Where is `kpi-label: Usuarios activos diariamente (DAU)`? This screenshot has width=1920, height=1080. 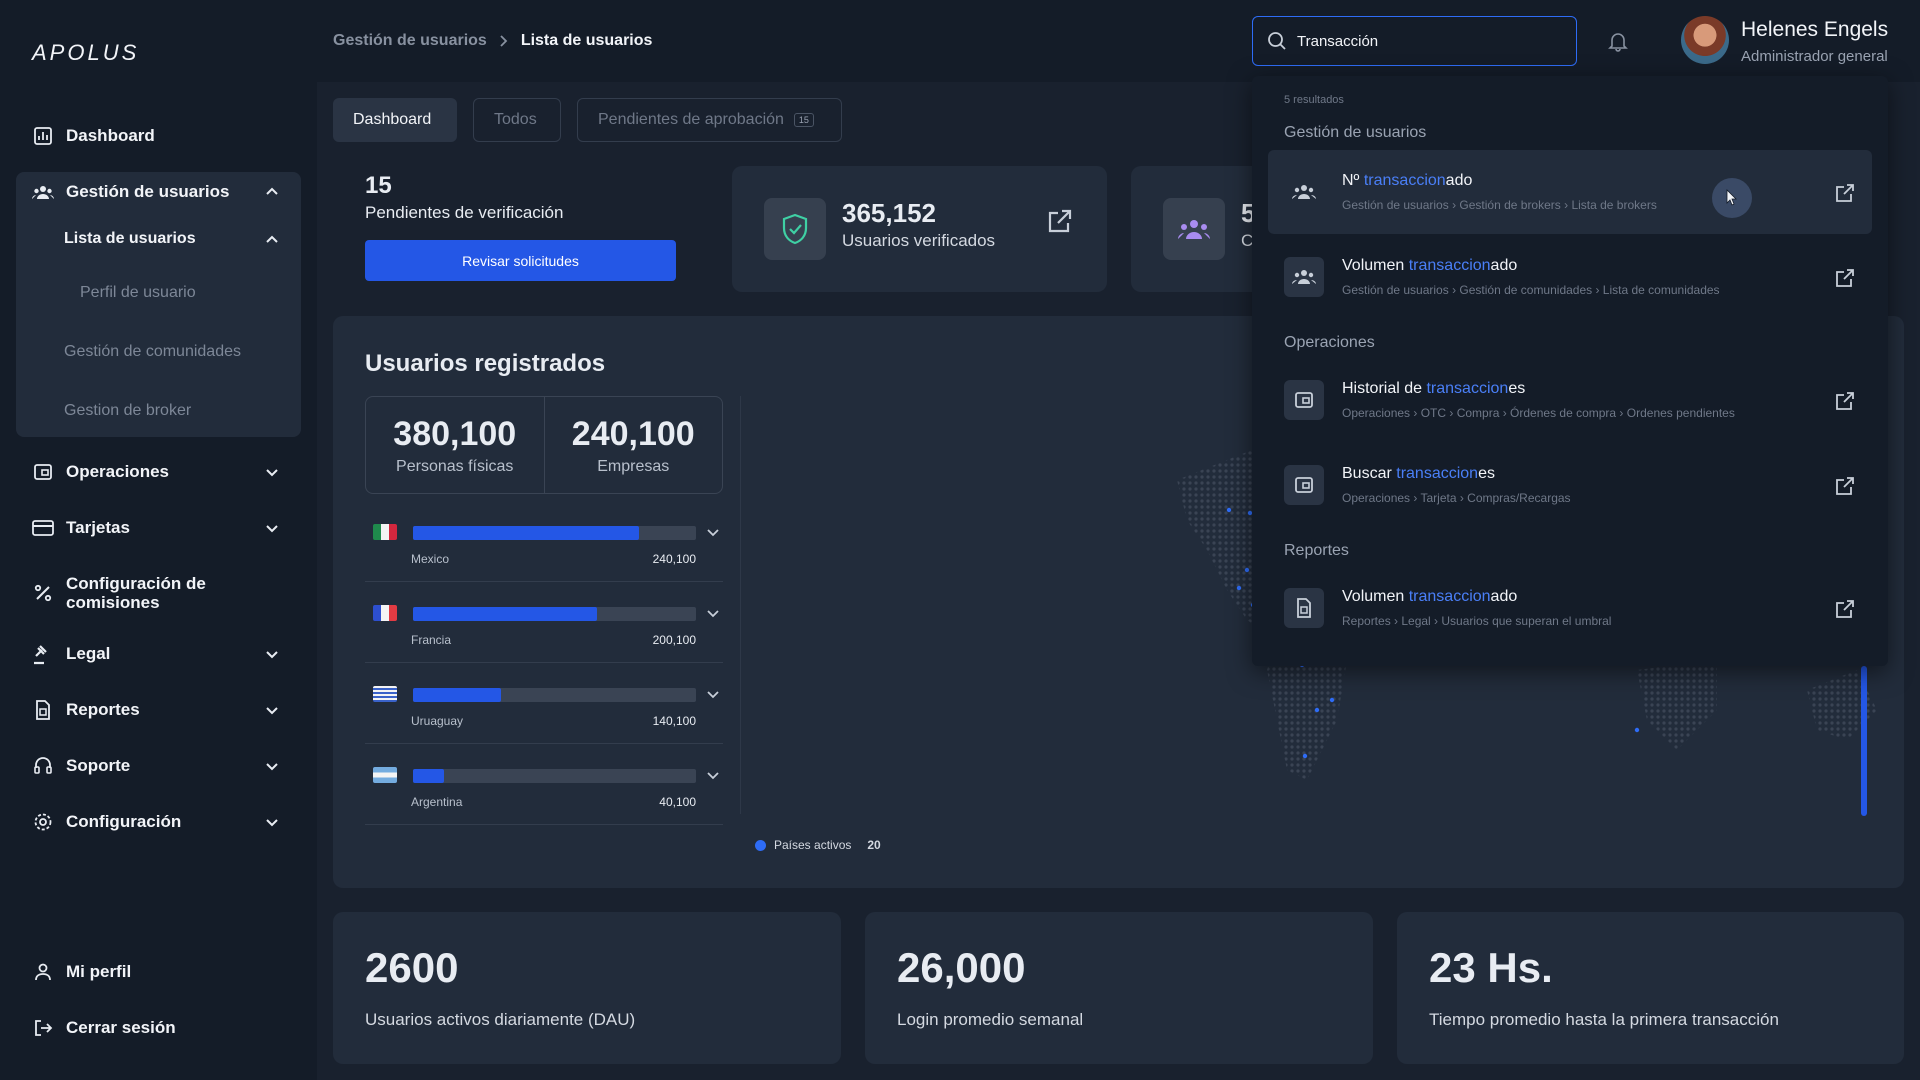 kpi-label: Usuarios activos diariamente (DAU) is located at coordinates (500, 1019).